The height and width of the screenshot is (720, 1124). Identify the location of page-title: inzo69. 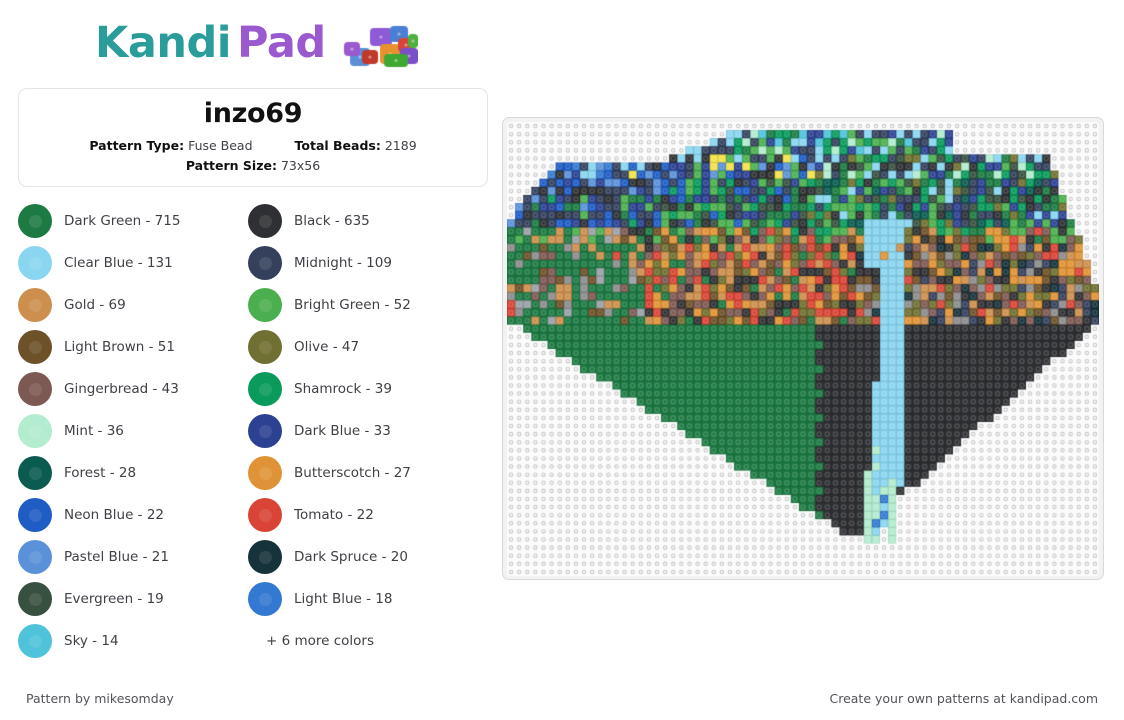
(253, 113).